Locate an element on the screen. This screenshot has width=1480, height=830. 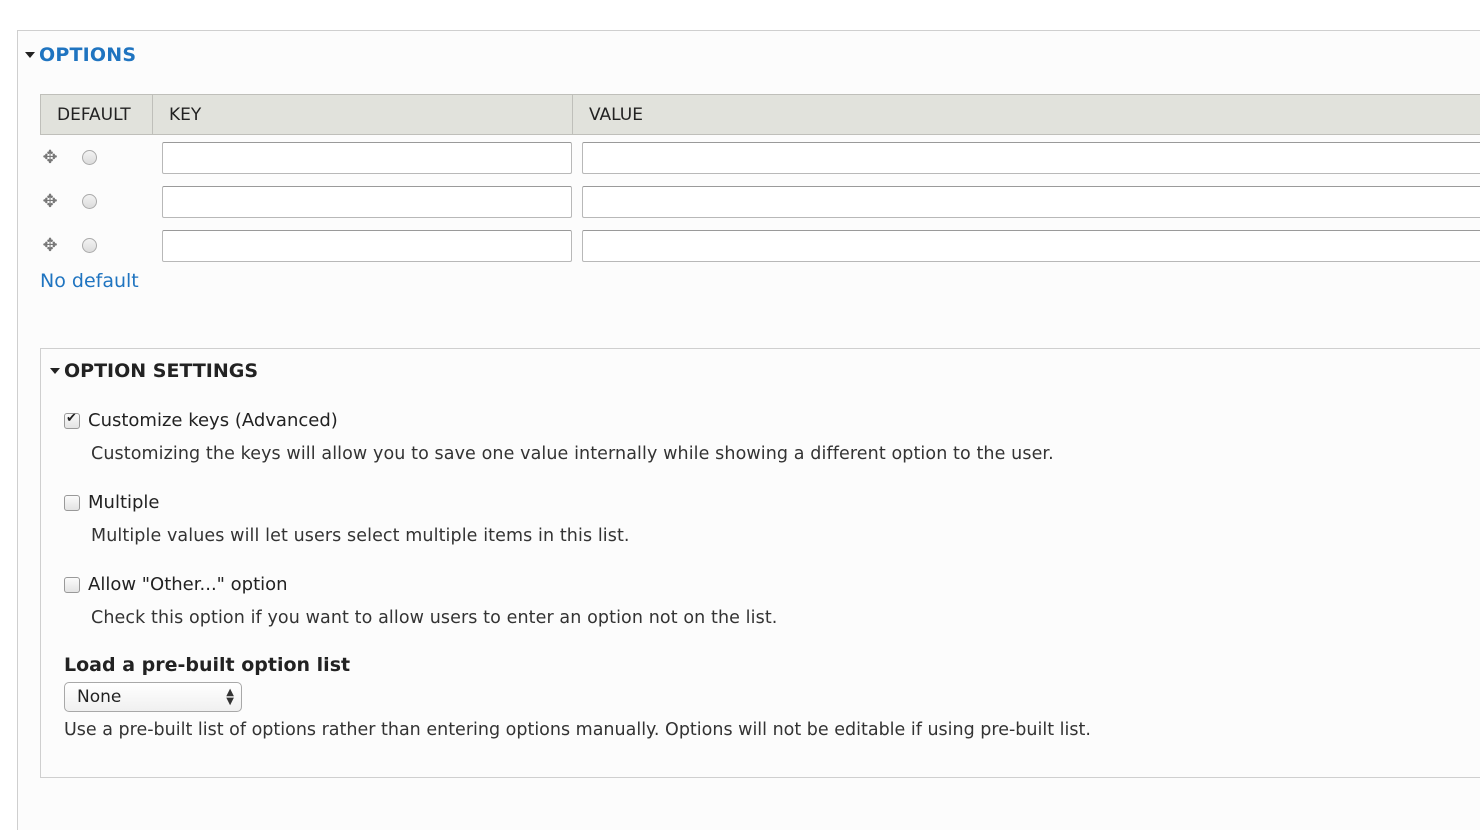
options-title: OPTIONS is located at coordinates (88, 55).